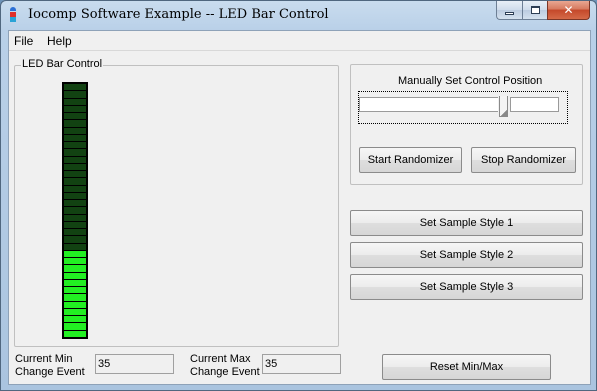 Image resolution: width=597 pixels, height=391 pixels. I want to click on minimize-icon, so click(509, 13).